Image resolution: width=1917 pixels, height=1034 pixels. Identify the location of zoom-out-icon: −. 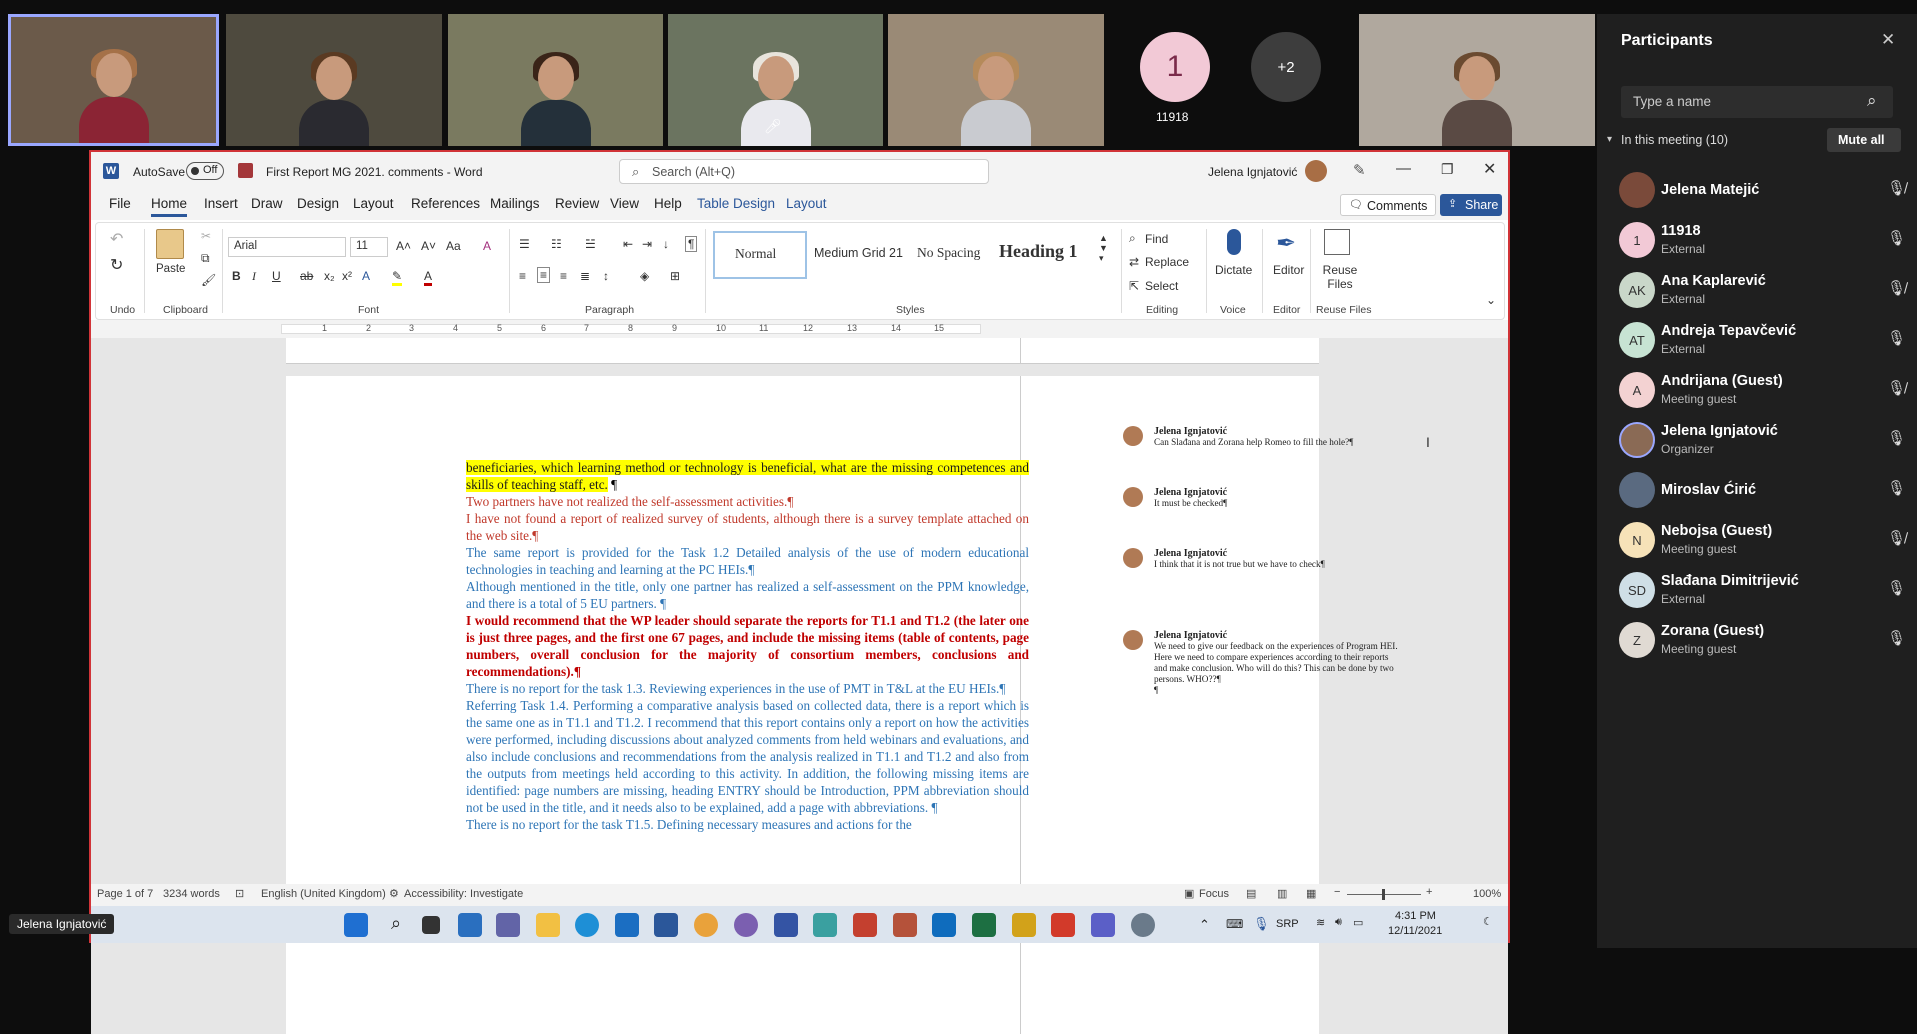
(1337, 892).